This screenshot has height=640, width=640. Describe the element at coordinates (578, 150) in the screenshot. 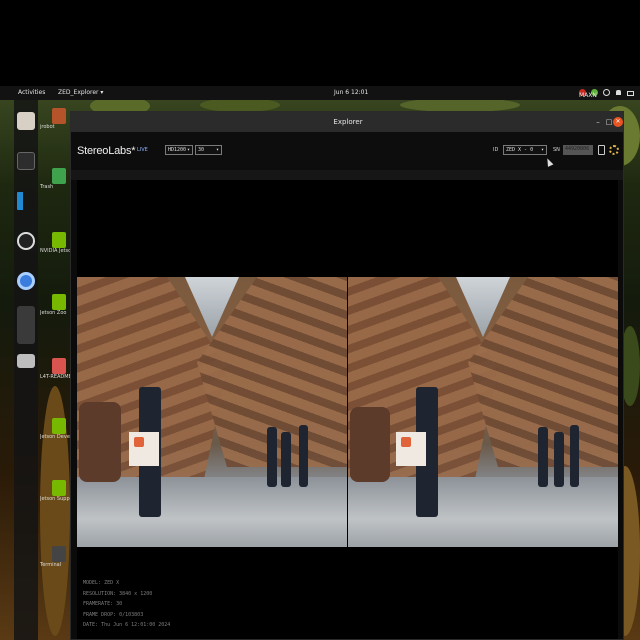

I see `serial-number-field: 44920806` at that location.